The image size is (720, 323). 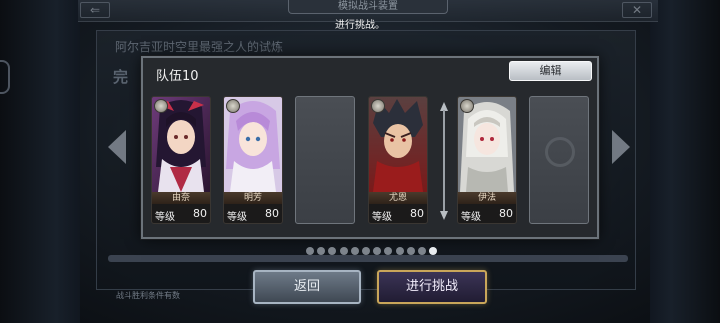 I want to click on background-big-label: 完, so click(x=121, y=77).